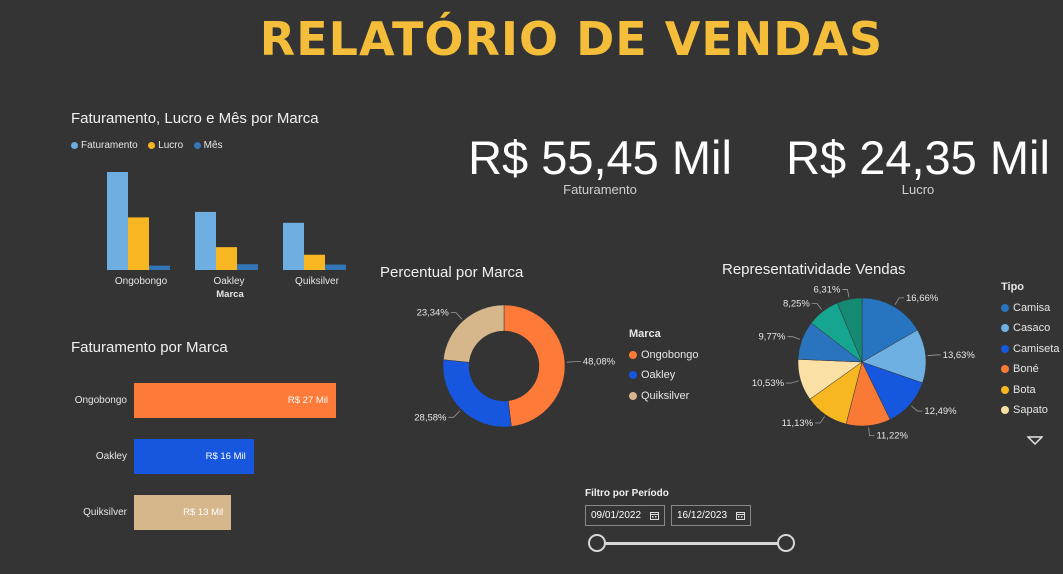 This screenshot has height=574, width=1063. Describe the element at coordinates (599, 362) in the screenshot. I see `slice-label: 48,08%` at that location.